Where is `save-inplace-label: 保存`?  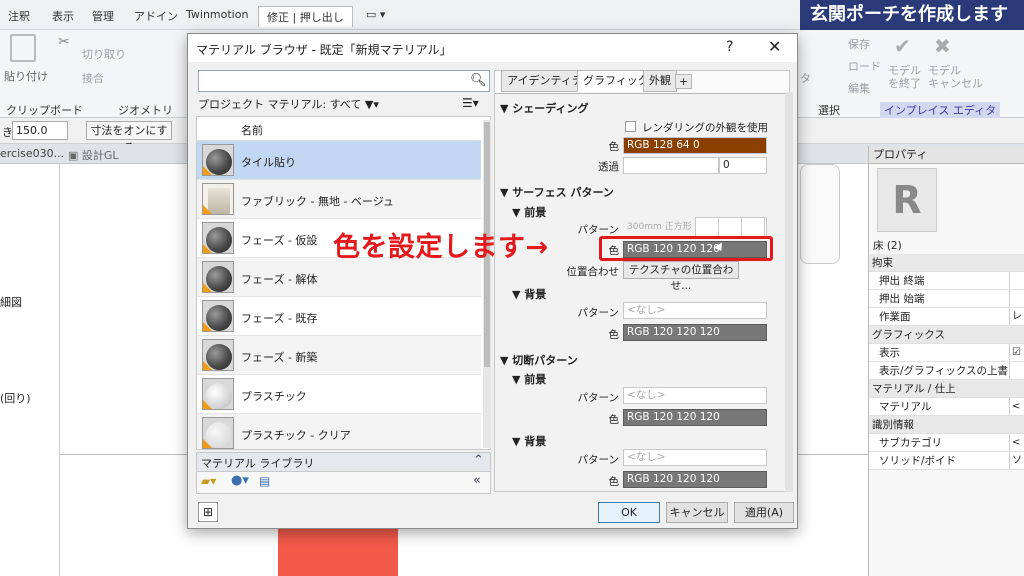 save-inplace-label: 保存 is located at coordinates (859, 44).